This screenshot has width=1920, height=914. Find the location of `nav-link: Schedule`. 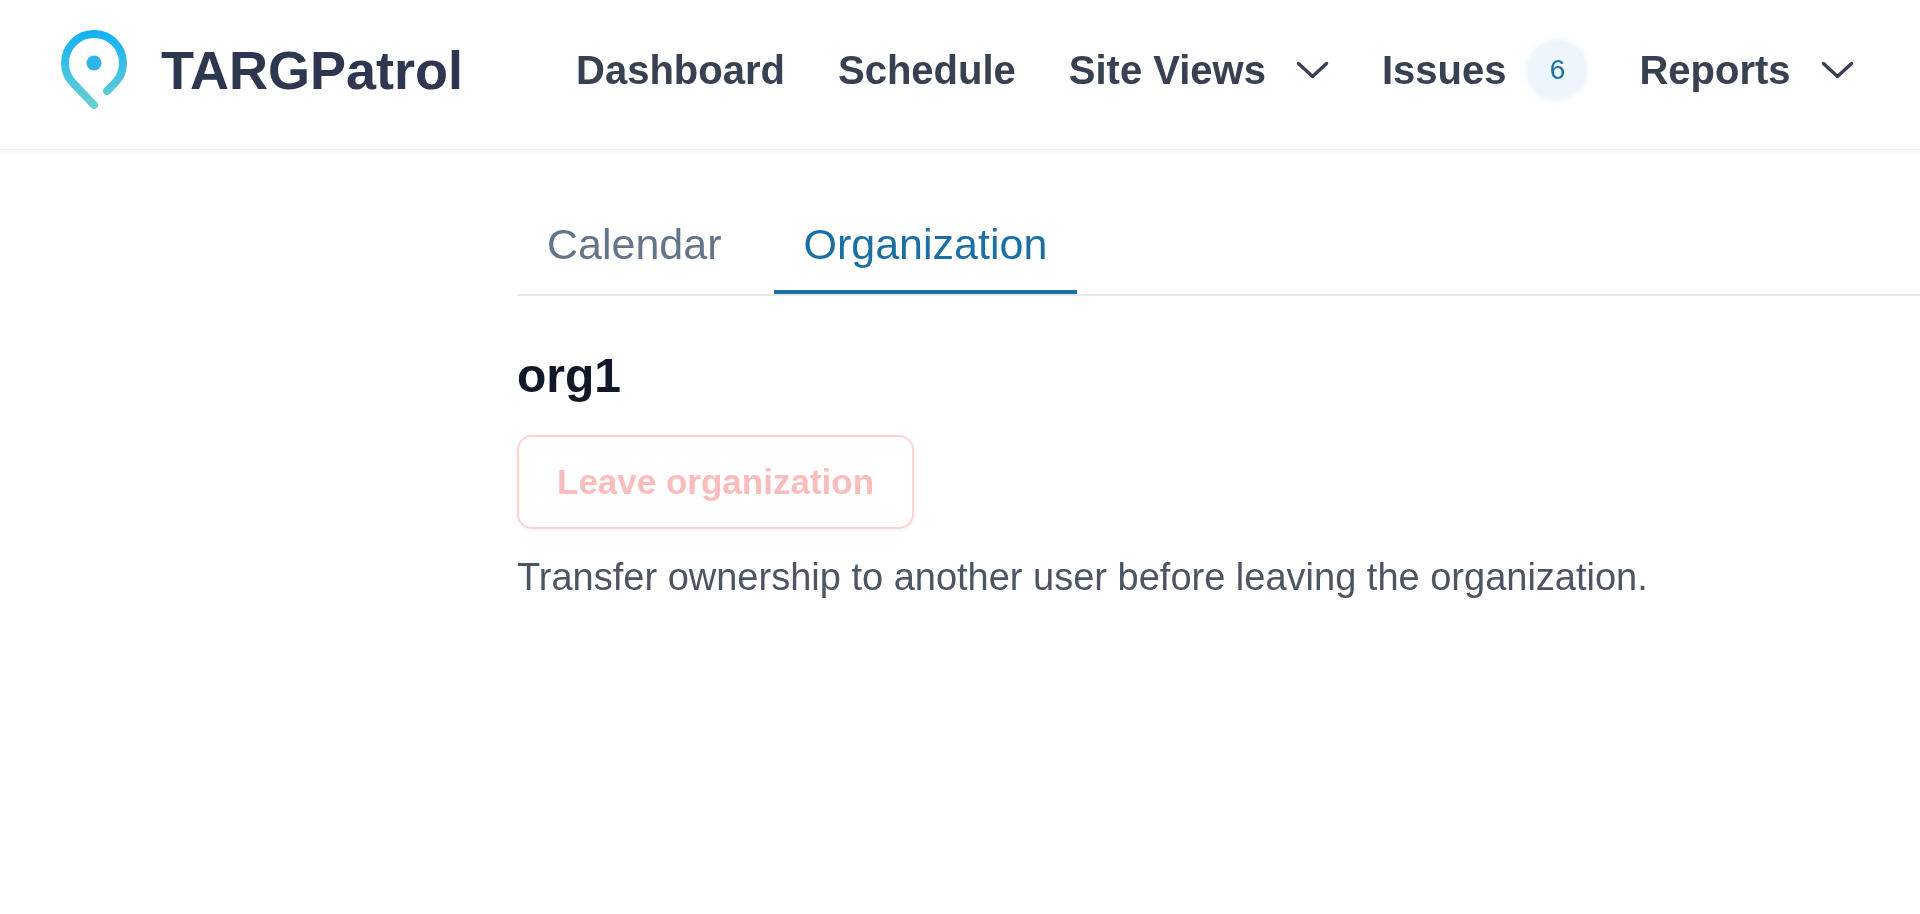

nav-link: Schedule is located at coordinates (926, 69).